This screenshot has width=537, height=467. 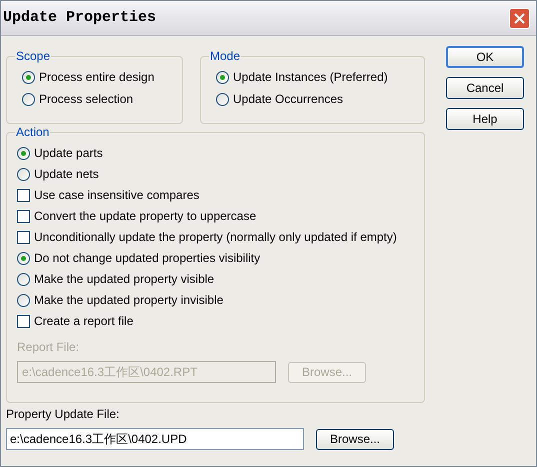 I want to click on dialog-button: Cancel, so click(x=485, y=88).